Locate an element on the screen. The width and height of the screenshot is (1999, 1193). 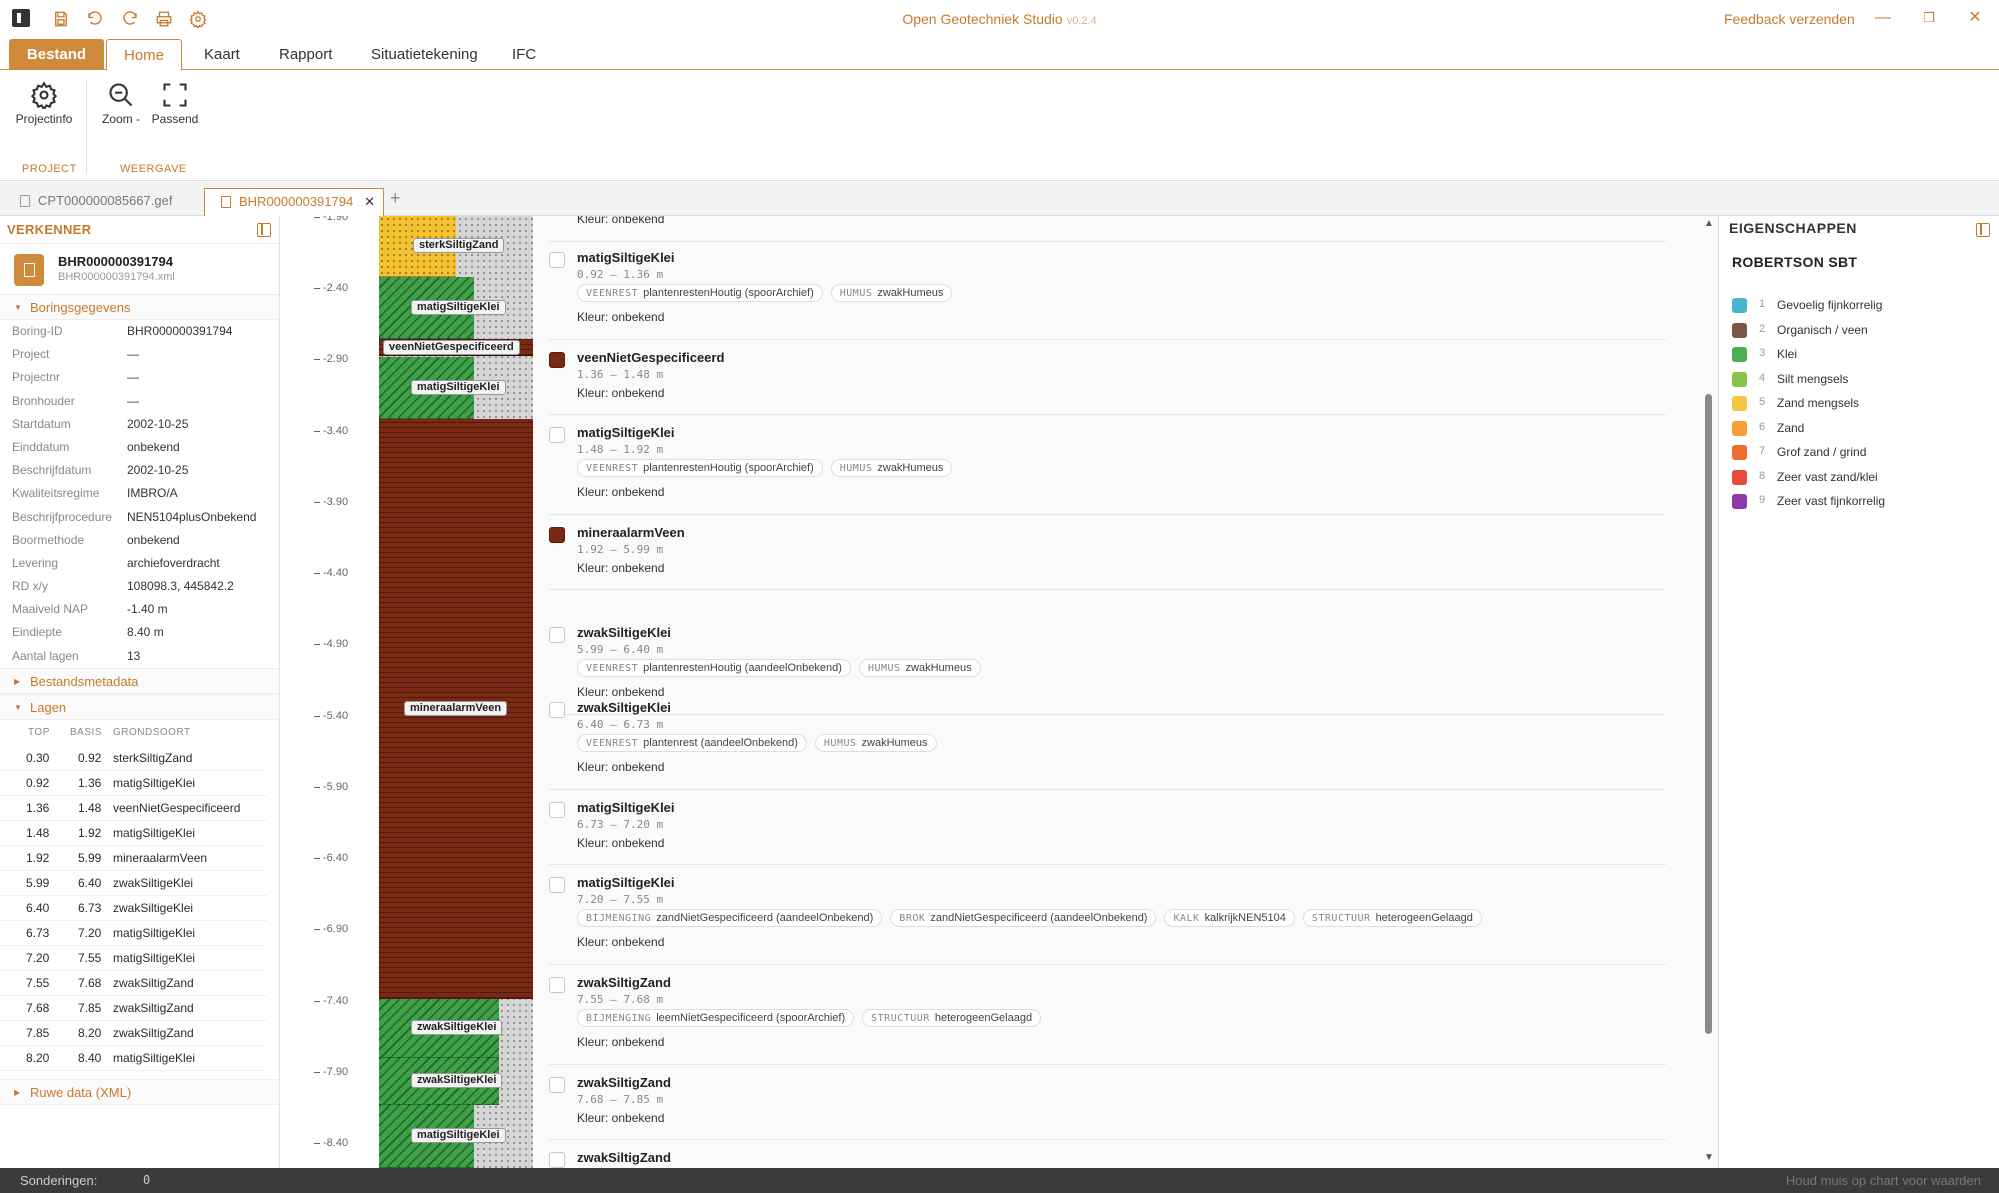
property-key: Projectnr is located at coordinates (36, 377).